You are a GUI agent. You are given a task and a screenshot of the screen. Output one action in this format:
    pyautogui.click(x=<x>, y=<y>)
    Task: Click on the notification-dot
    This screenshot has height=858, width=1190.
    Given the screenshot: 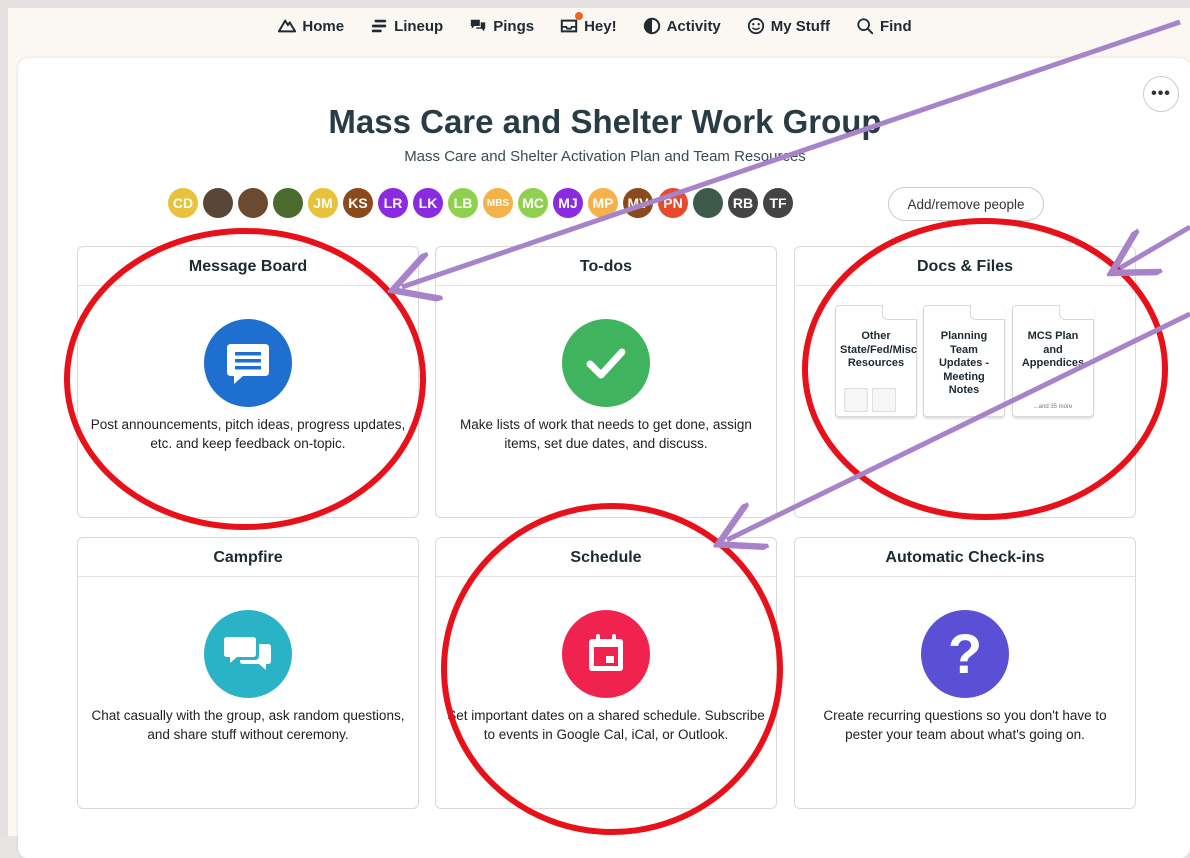 What is the action you would take?
    pyautogui.click(x=579, y=16)
    